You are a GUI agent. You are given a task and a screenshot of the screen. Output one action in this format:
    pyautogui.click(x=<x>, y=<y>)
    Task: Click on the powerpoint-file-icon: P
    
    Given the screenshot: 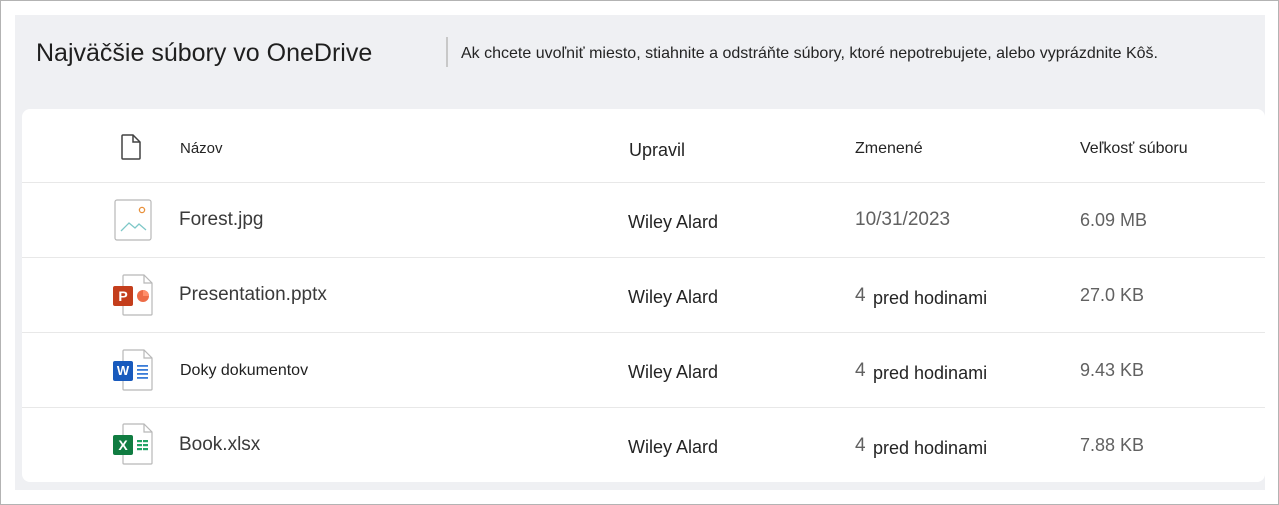 What is the action you would take?
    pyautogui.click(x=133, y=295)
    